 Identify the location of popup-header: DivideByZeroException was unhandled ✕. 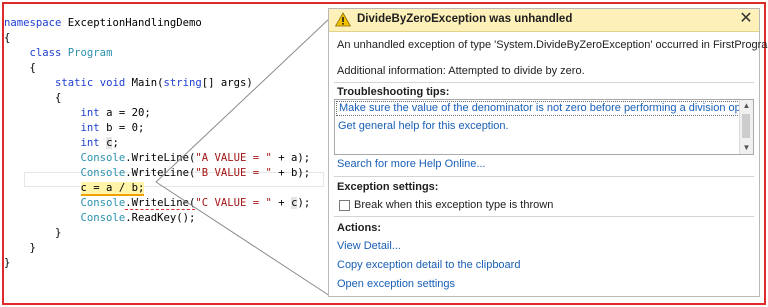
(544, 20).